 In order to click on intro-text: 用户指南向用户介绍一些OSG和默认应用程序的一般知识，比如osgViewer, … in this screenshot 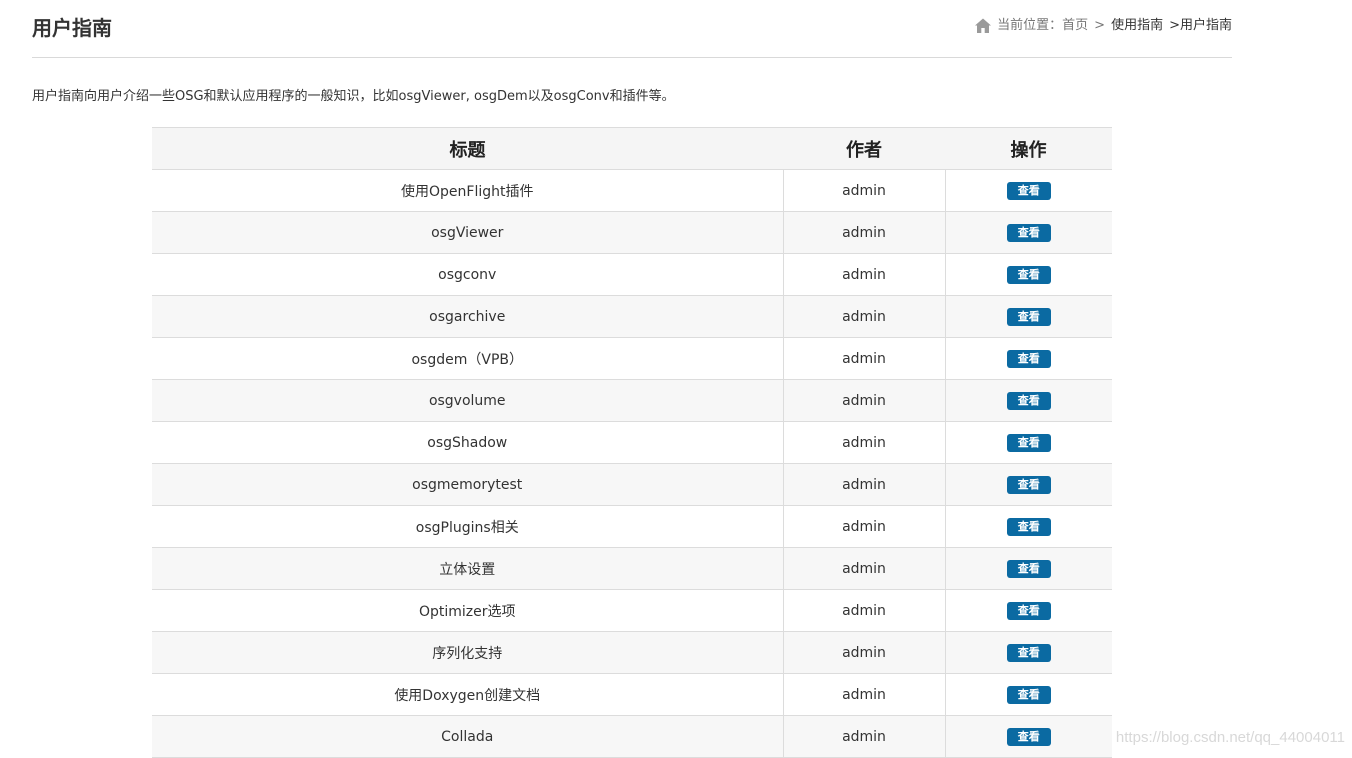, I will do `click(353, 96)`.